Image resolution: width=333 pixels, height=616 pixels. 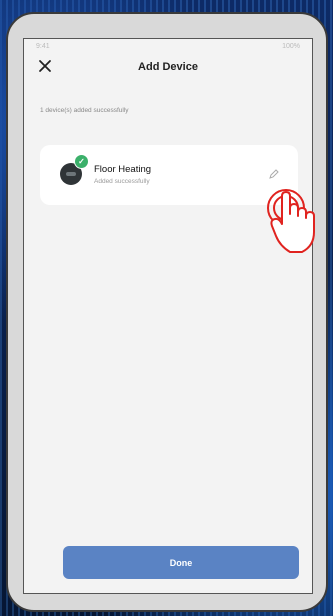 I want to click on check-icon: ✓, so click(x=81, y=161).